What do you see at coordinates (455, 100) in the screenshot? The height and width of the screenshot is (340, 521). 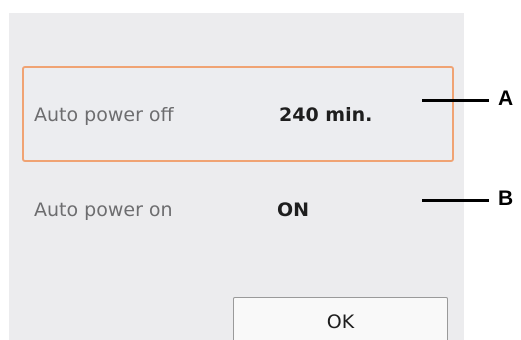 I see `callout-a-line` at bounding box center [455, 100].